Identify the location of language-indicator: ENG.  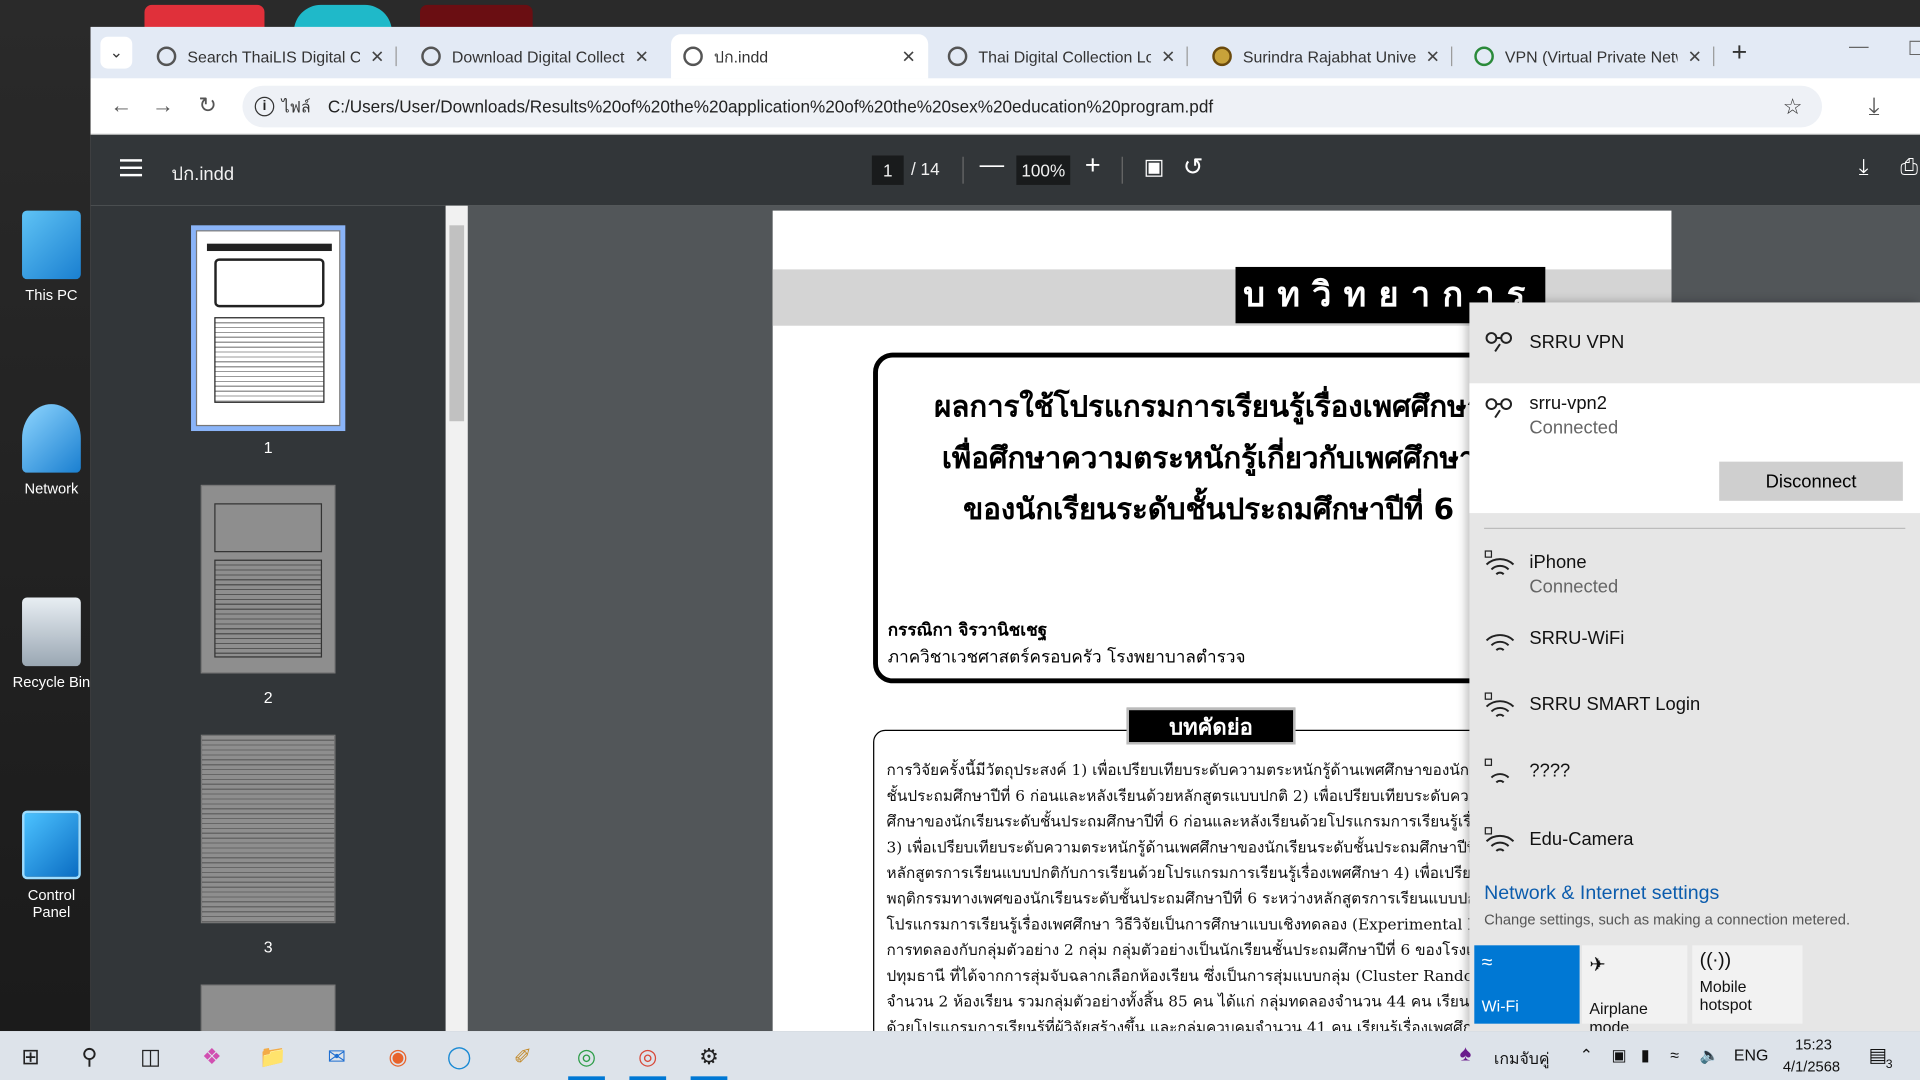
(1751, 1055).